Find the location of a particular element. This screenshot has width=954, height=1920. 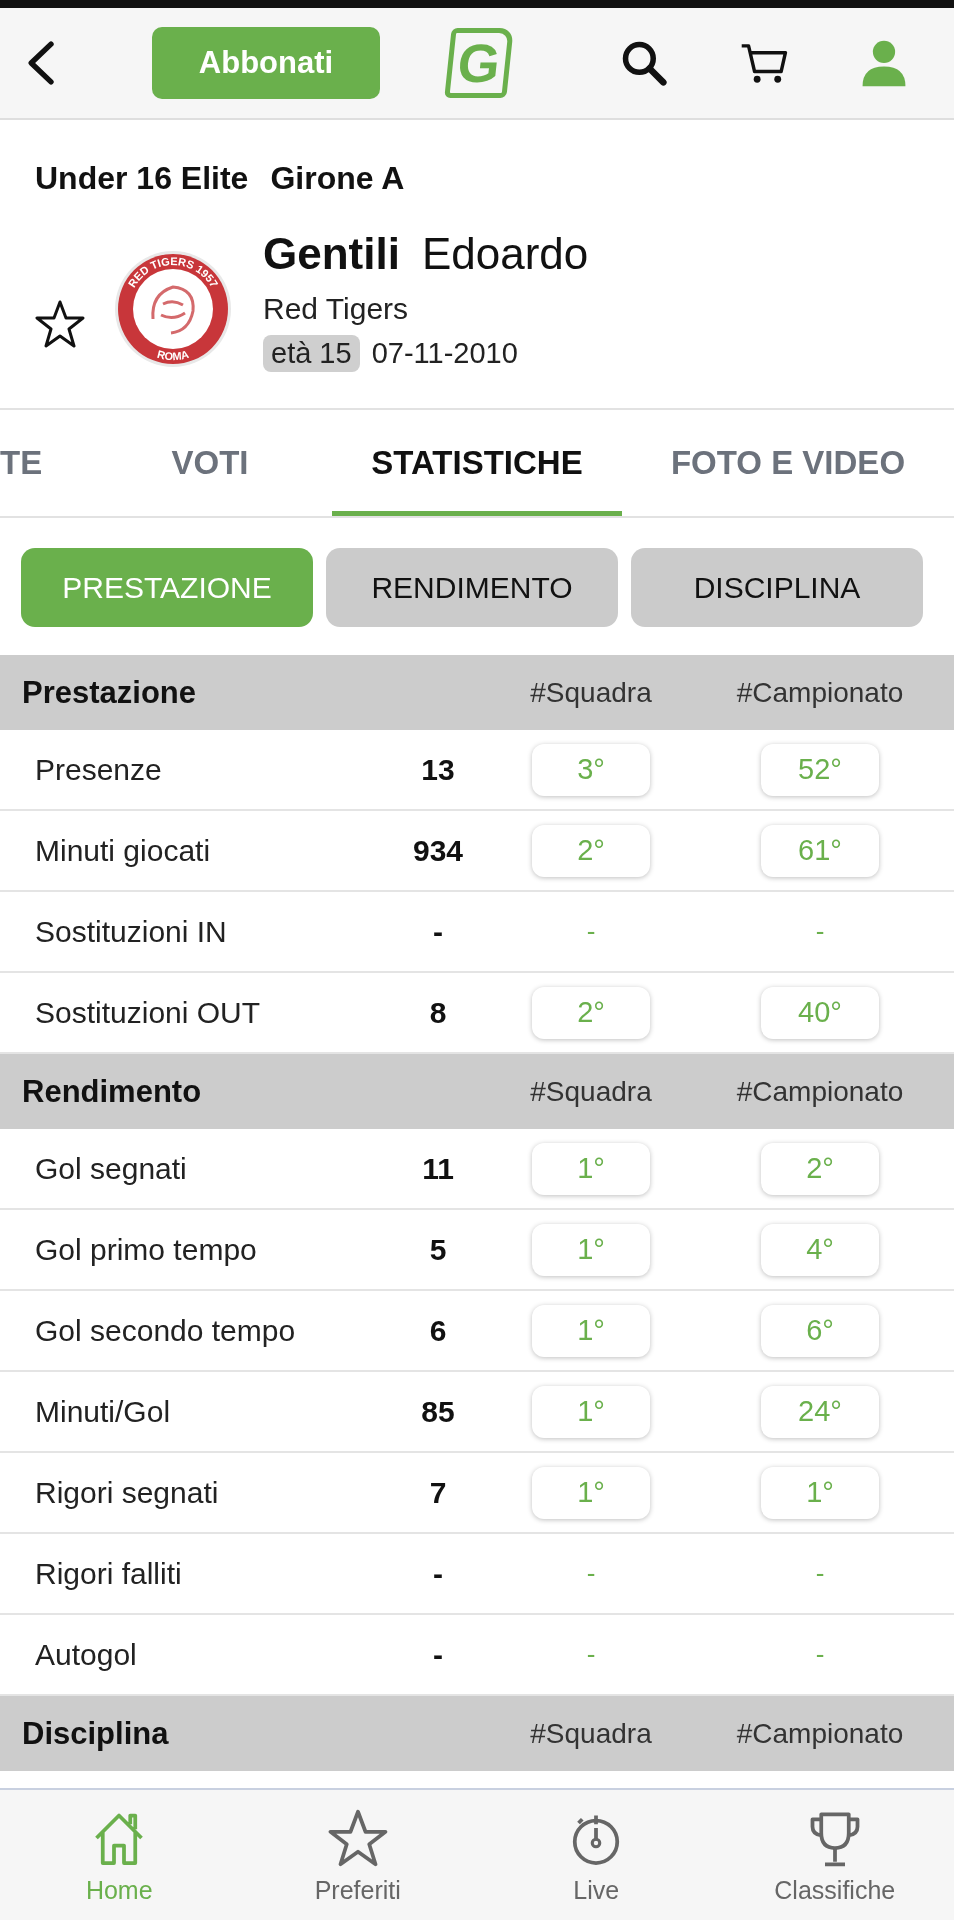

rank-badge: 52° is located at coordinates (820, 769).